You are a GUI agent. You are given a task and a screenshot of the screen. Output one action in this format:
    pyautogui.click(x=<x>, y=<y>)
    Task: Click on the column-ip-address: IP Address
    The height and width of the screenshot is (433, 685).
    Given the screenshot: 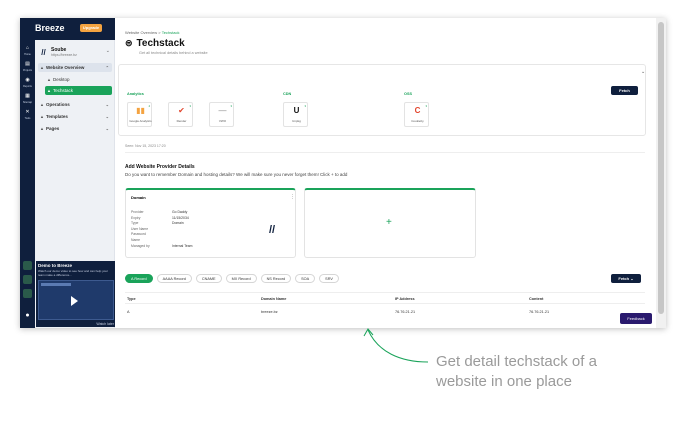 What is the action you would take?
    pyautogui.click(x=405, y=299)
    